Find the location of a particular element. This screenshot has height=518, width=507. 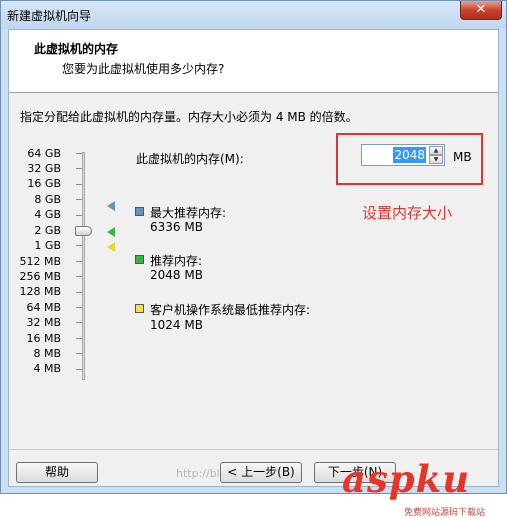

footer-divider is located at coordinates (253, 449).